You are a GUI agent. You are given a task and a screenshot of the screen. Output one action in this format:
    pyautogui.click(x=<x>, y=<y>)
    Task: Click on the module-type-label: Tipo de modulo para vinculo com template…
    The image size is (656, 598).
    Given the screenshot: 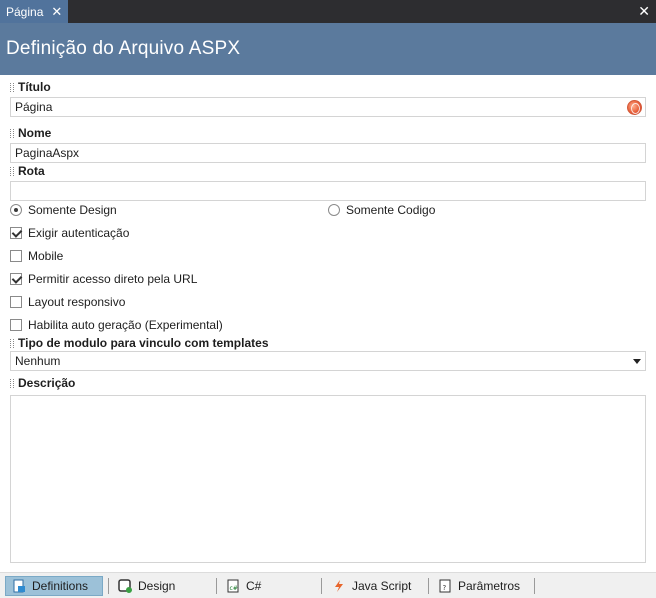 What is the action you would take?
    pyautogui.click(x=139, y=343)
    